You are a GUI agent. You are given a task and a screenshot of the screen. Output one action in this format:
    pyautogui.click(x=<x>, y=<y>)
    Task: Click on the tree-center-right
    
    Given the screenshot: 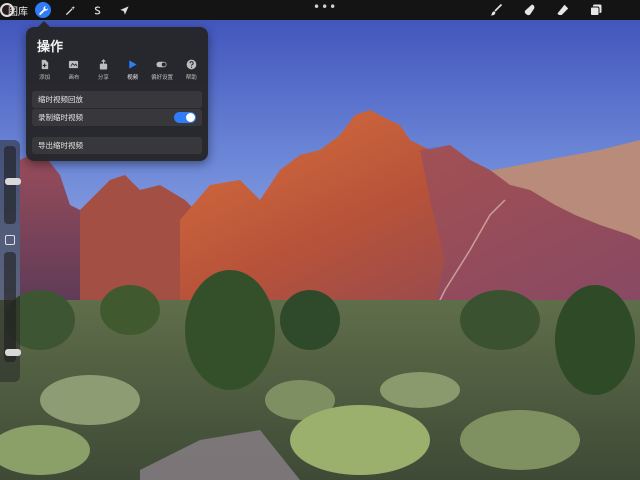 What is the action you would take?
    pyautogui.click(x=310, y=320)
    